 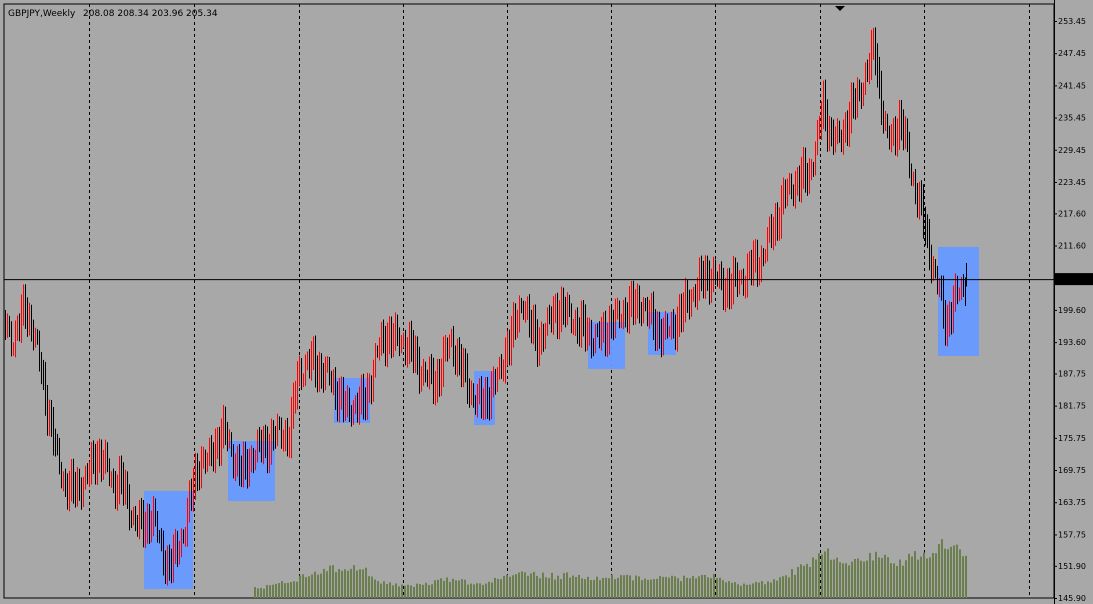 What do you see at coordinates (1072, 534) in the screenshot?
I see `y-tick-label: 157.75` at bounding box center [1072, 534].